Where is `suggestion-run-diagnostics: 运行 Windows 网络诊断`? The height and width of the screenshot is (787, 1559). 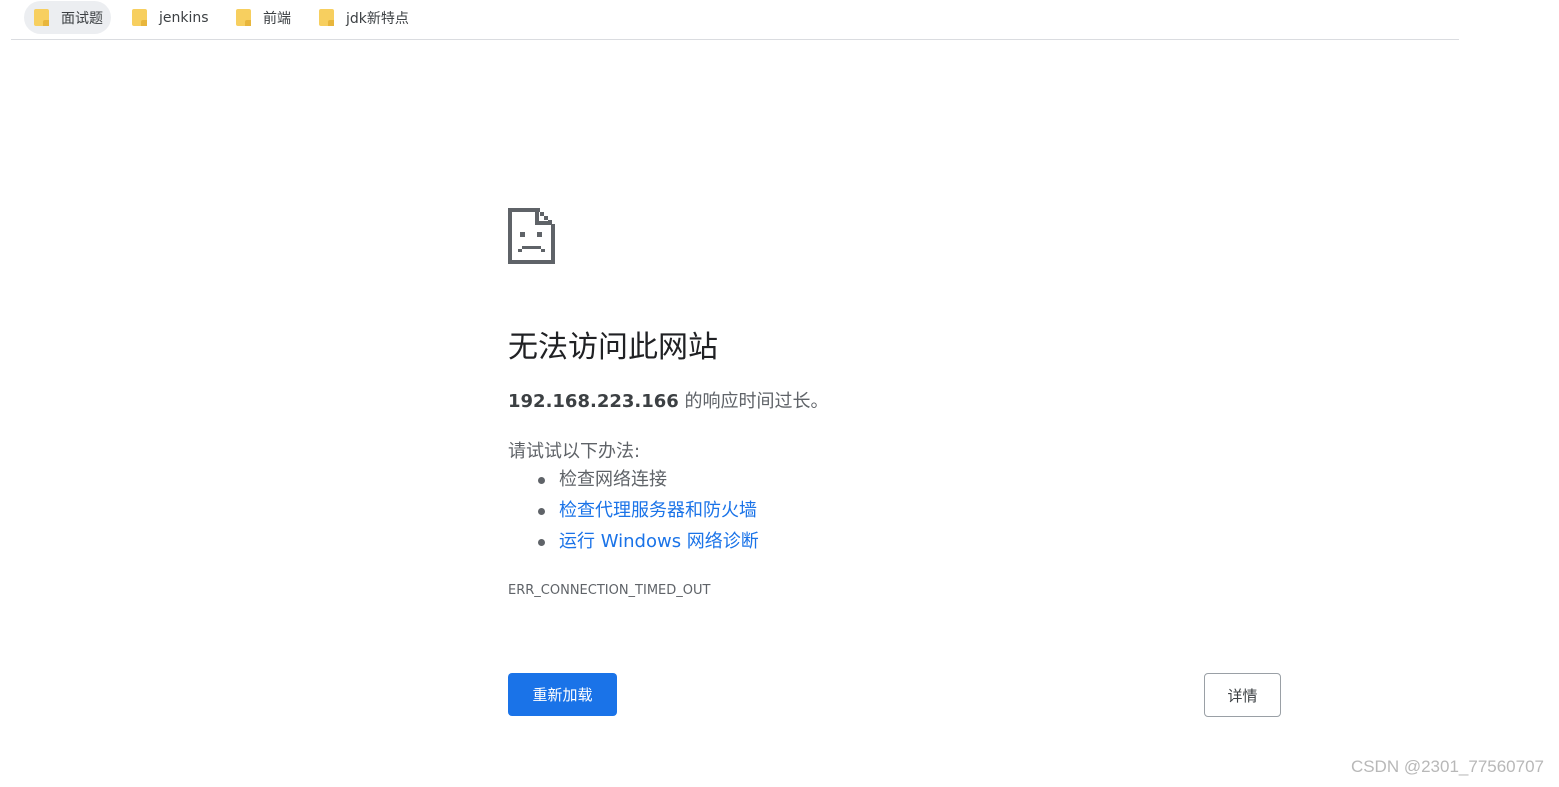
suggestion-run-diagnostics: 运行 Windows 网络诊断 is located at coordinates (648, 544).